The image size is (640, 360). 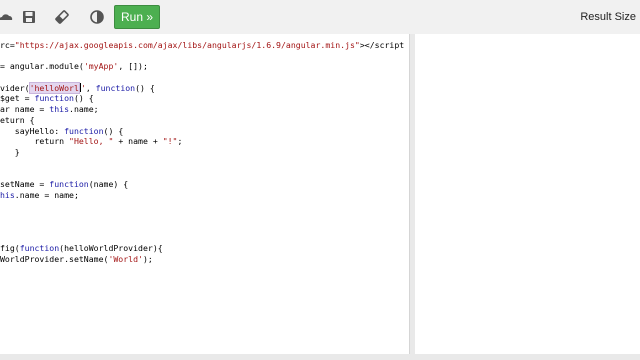 I want to click on code-token: "!", so click(x=170, y=141).